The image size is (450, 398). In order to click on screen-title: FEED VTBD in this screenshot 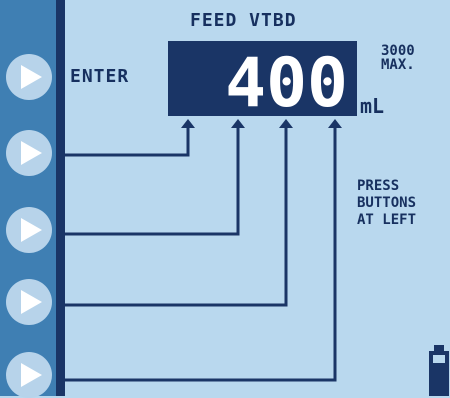, I will do `click(243, 20)`.